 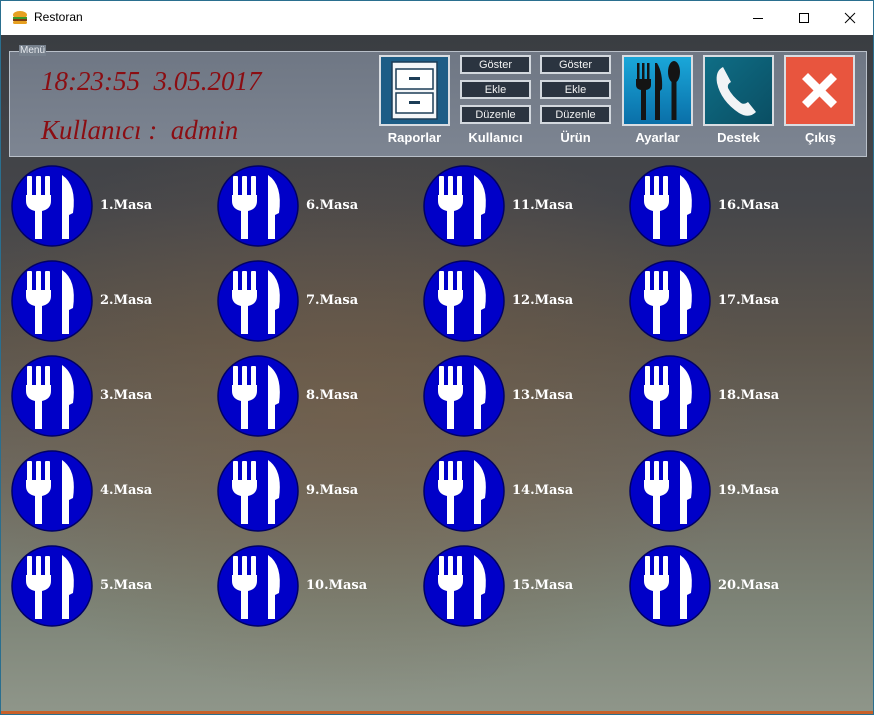 I want to click on table-button-17: 17.Masa, so click(x=729, y=301).